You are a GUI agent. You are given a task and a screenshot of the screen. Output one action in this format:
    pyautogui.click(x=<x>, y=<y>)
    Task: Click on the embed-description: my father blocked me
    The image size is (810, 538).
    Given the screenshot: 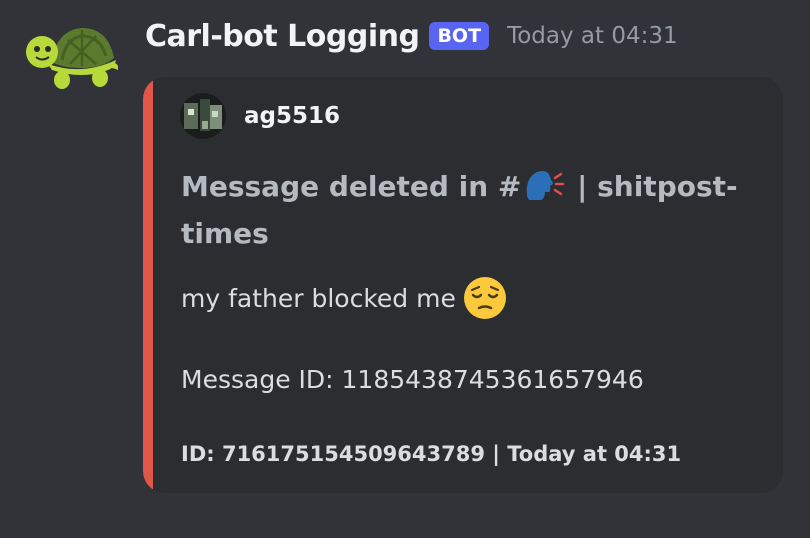 What is the action you would take?
    pyautogui.click(x=344, y=298)
    